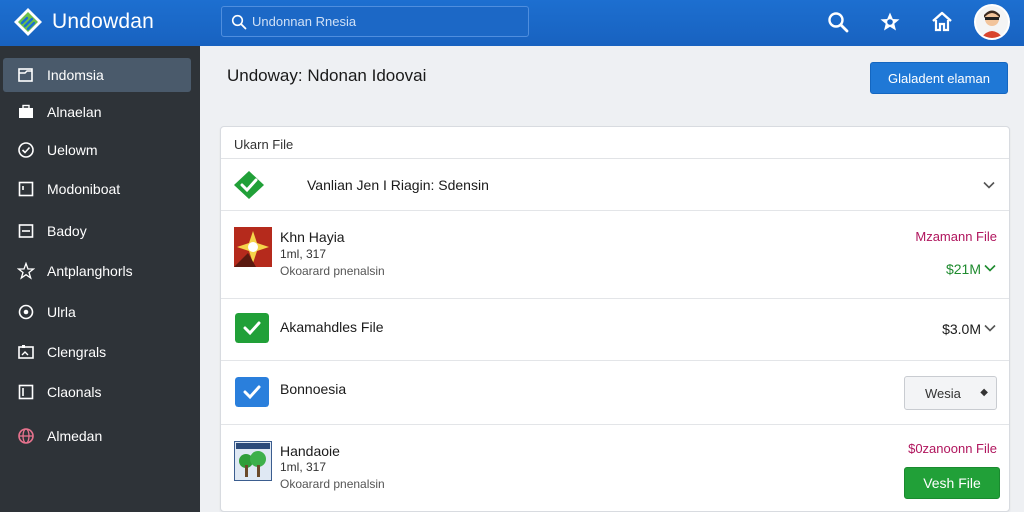 The width and height of the screenshot is (1024, 512). Describe the element at coordinates (264, 144) in the screenshot. I see `card-title: Ukarn File` at that location.